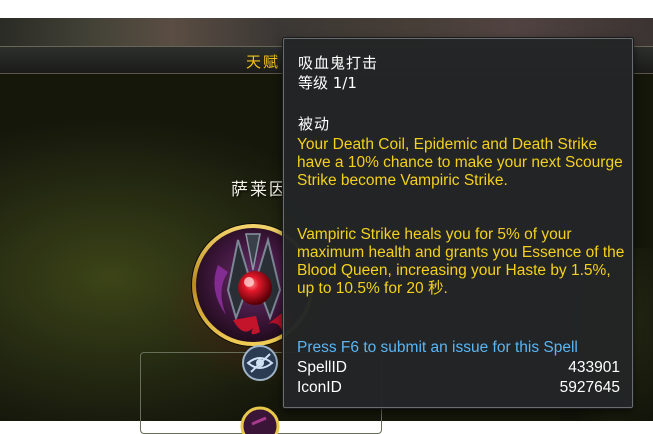 The width and height of the screenshot is (653, 434). I want to click on spell-id-value: 433901, so click(594, 367).